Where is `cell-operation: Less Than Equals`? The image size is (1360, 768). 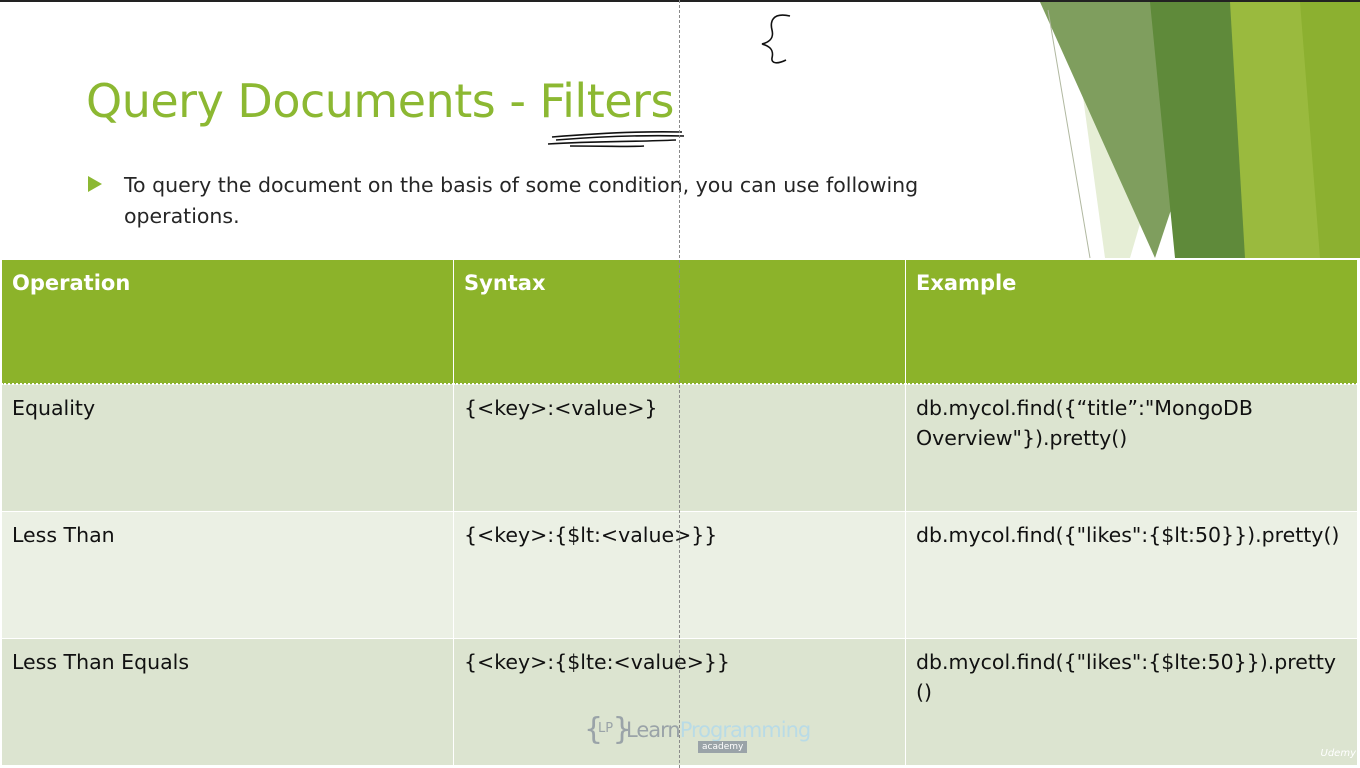
cell-operation: Less Than Equals is located at coordinates (227, 702).